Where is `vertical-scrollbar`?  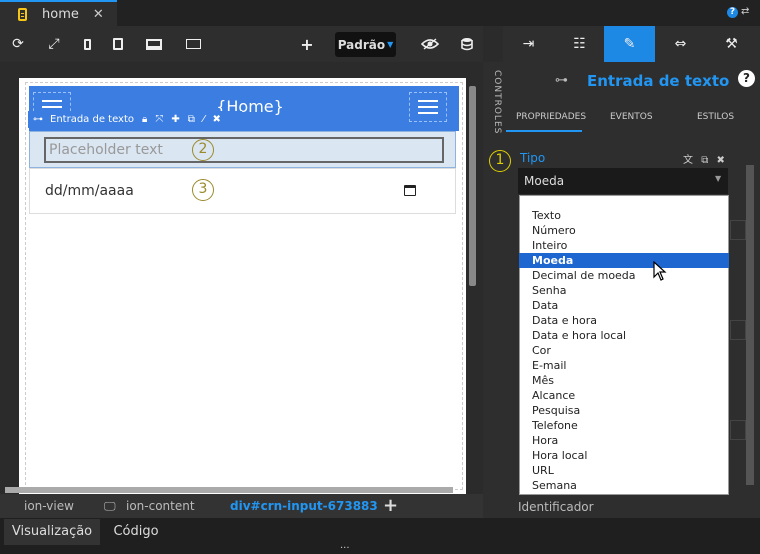
vertical-scrollbar is located at coordinates (472, 186).